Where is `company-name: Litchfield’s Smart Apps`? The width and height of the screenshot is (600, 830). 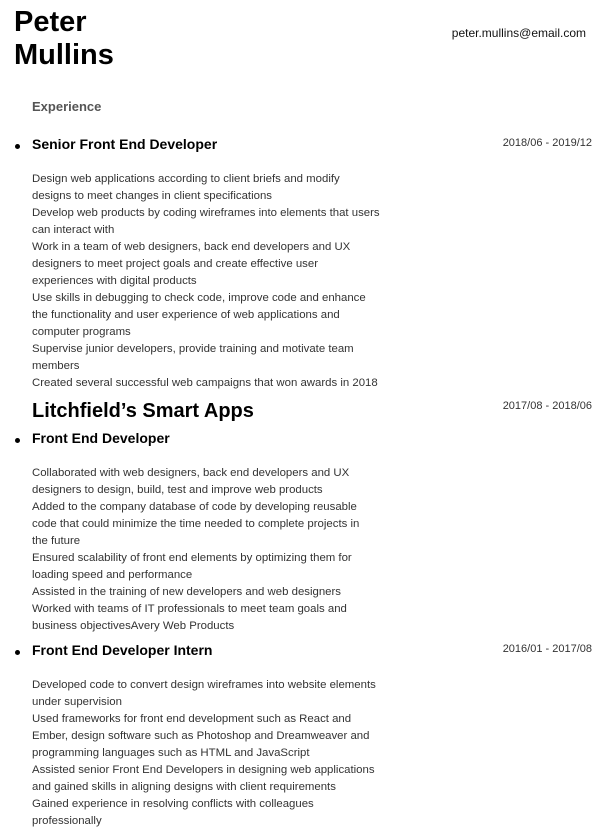 company-name: Litchfield’s Smart Apps is located at coordinates (143, 411).